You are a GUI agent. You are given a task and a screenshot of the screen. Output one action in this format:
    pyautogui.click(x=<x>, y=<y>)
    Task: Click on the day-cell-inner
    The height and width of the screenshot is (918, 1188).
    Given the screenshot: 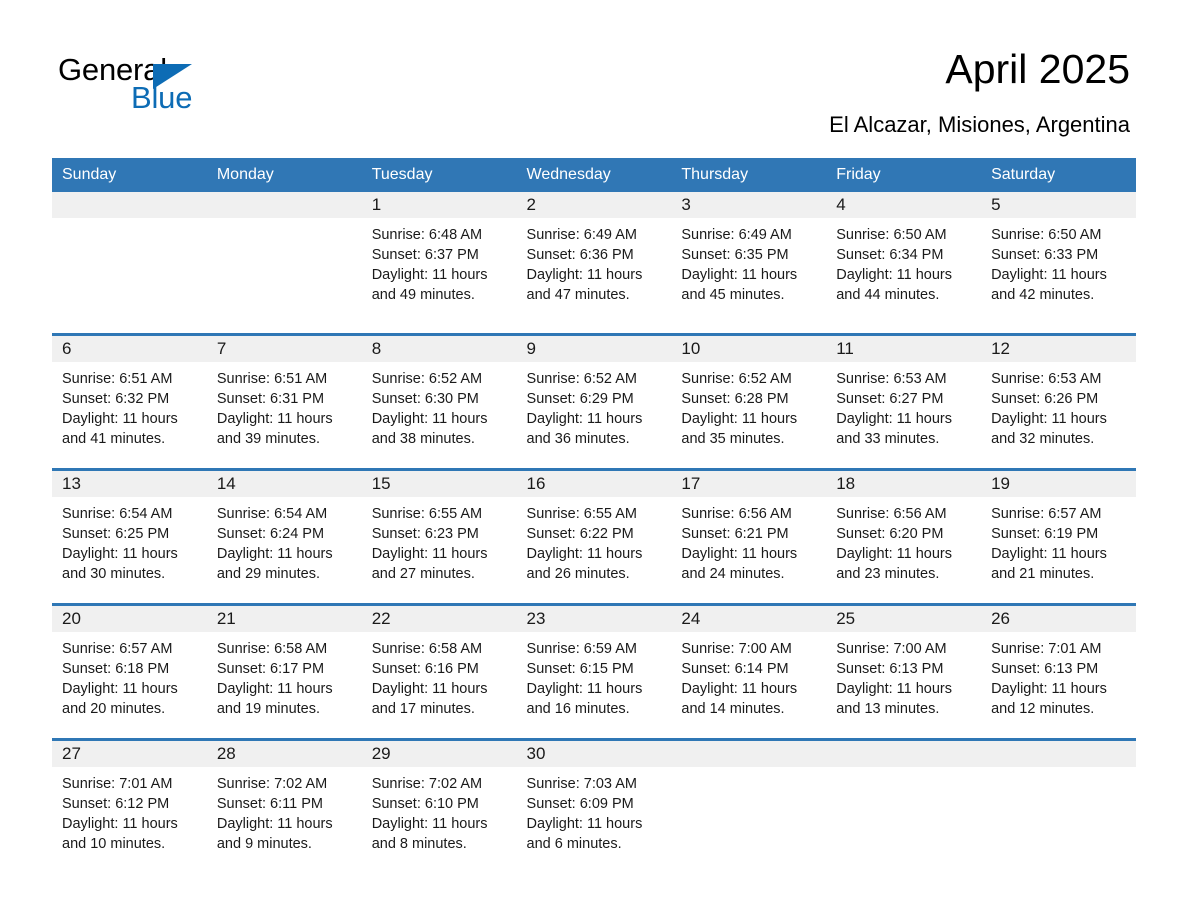 What is the action you would take?
    pyautogui.click(x=749, y=811)
    